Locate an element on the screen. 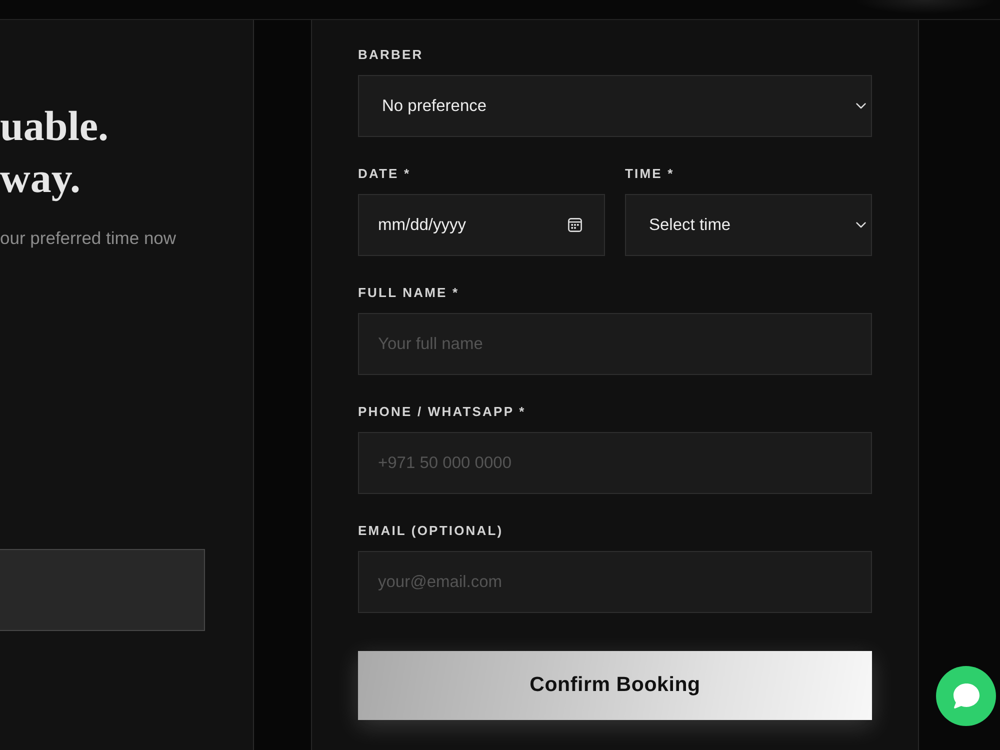  heading-line: way. is located at coordinates (40, 179).